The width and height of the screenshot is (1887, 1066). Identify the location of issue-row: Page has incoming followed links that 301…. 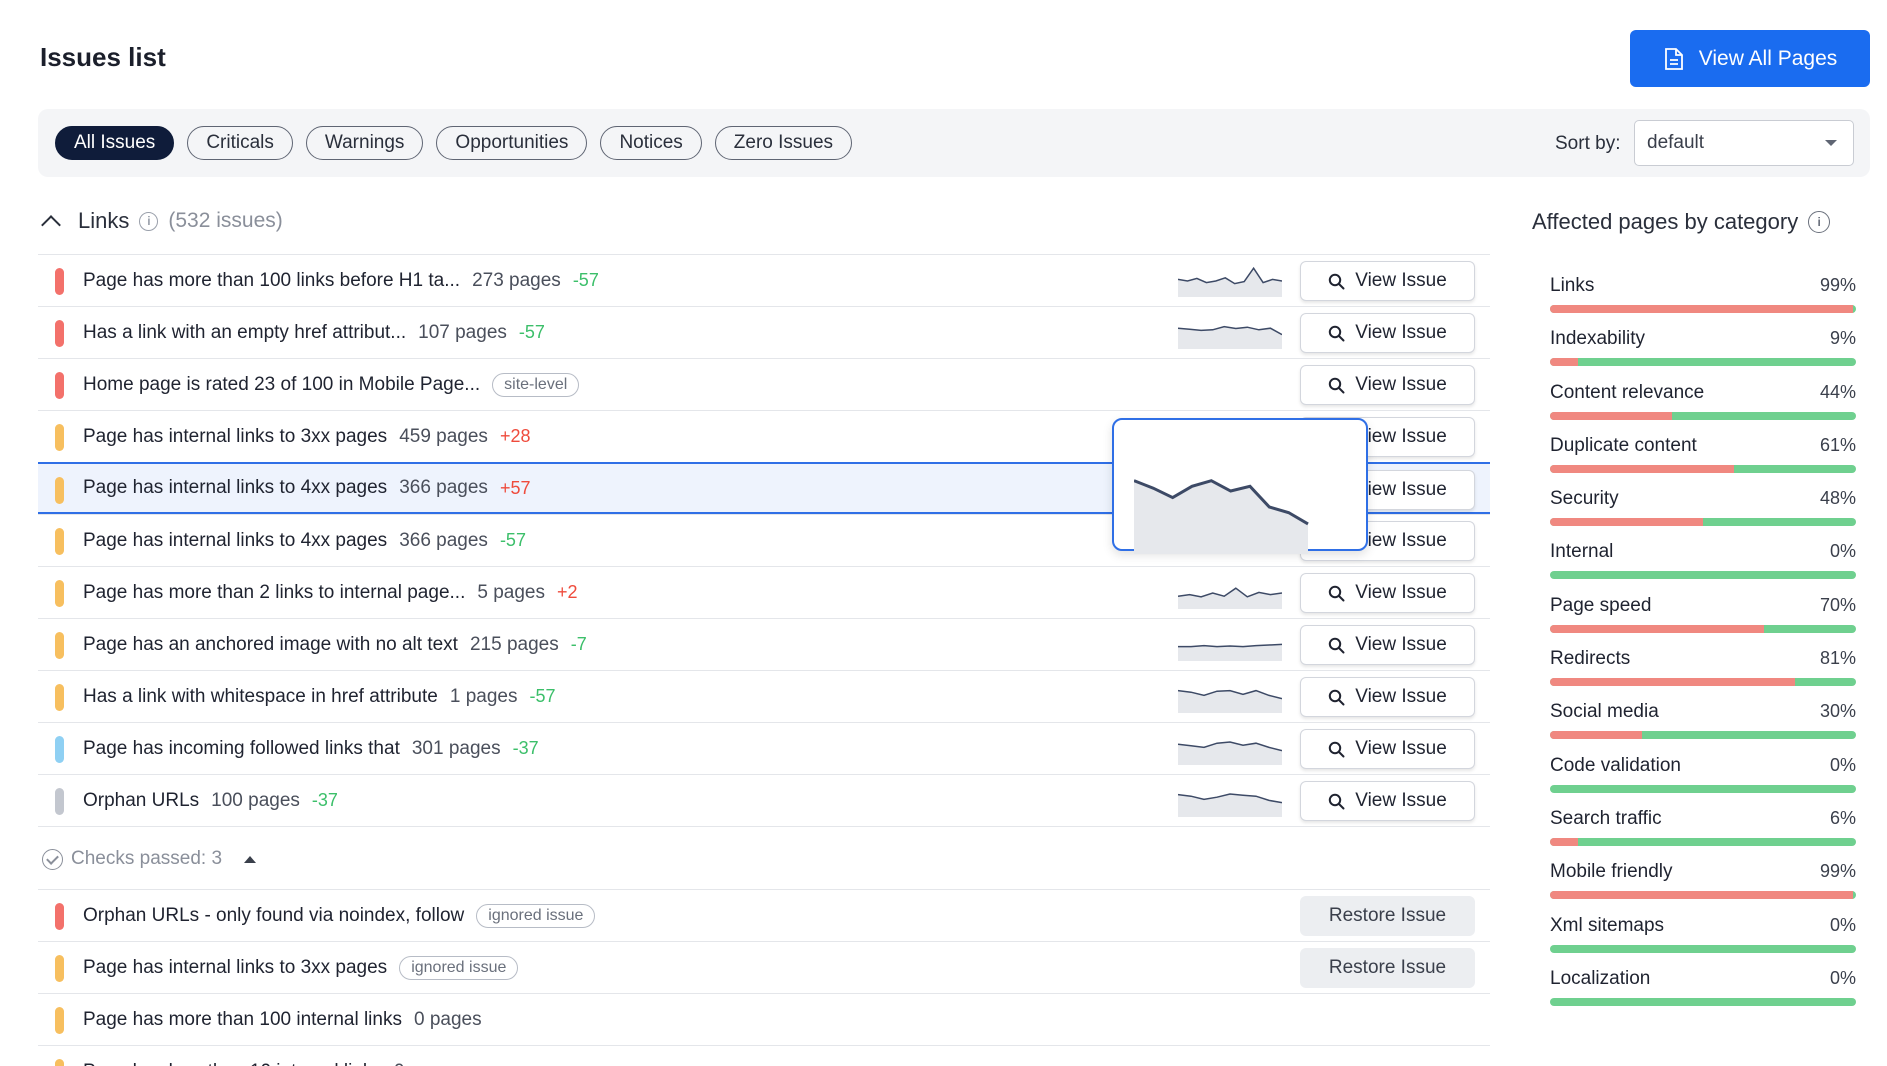
(764, 748).